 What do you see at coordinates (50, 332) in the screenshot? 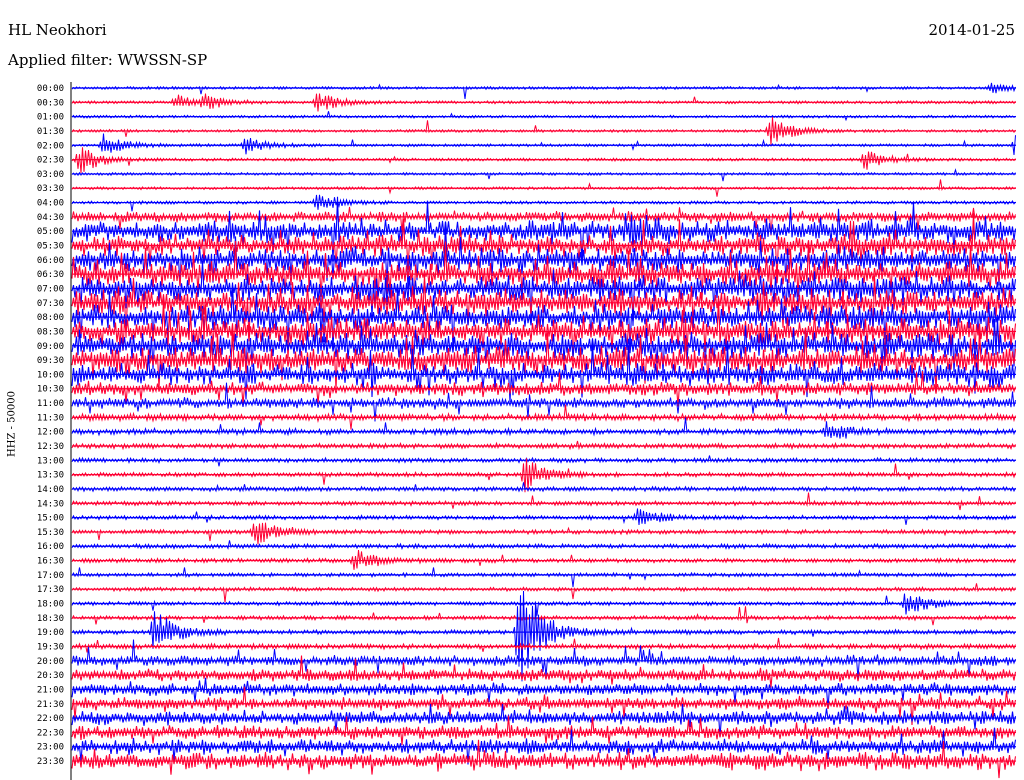
I see `time-label: 08:30` at bounding box center [50, 332].